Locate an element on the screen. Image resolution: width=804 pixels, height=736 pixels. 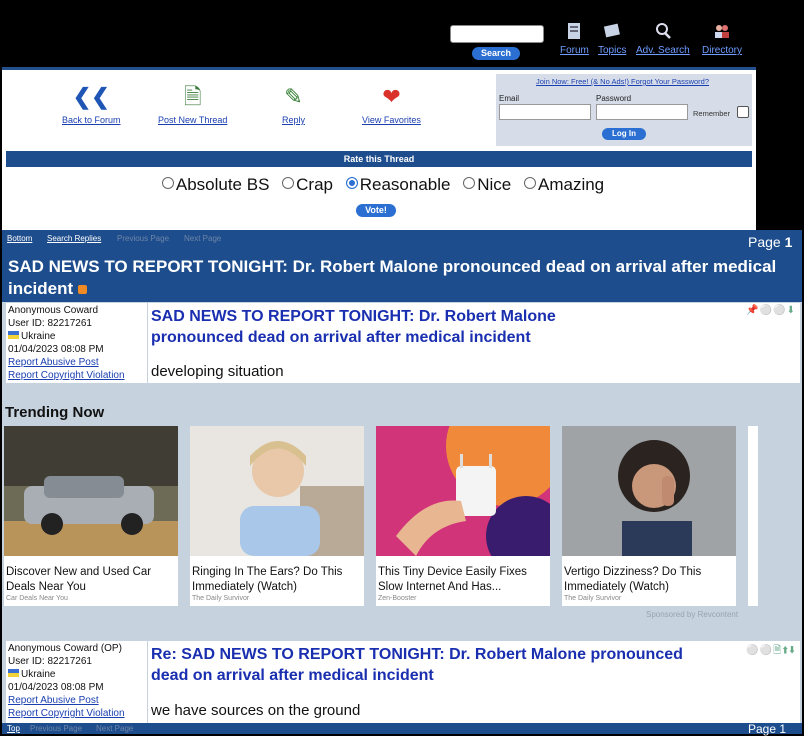
double-chevron-left-icon: ❮❮ is located at coordinates (91, 96).